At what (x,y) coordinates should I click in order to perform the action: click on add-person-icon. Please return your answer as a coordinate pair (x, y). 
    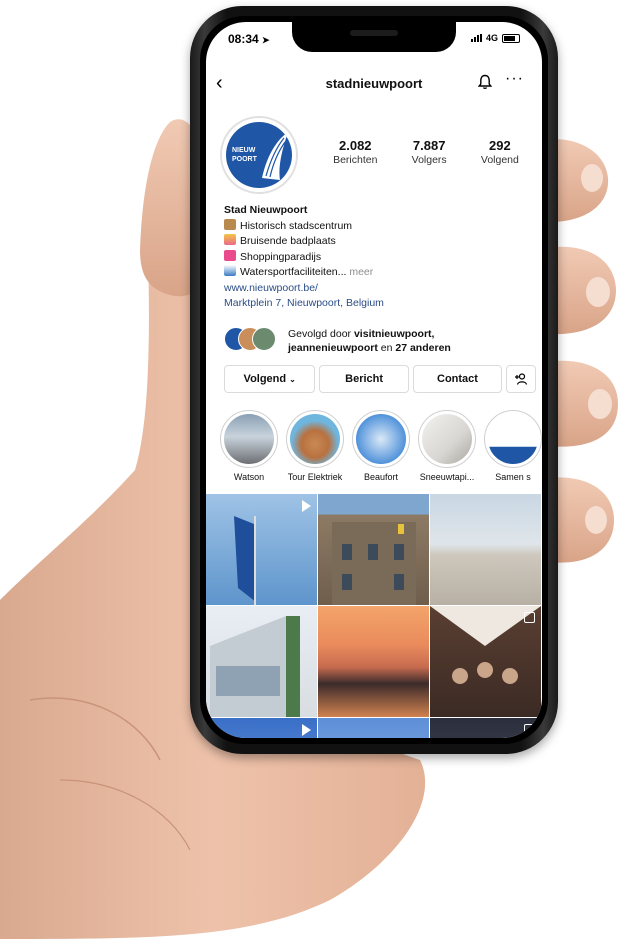
    Looking at the image, I should click on (521, 379).